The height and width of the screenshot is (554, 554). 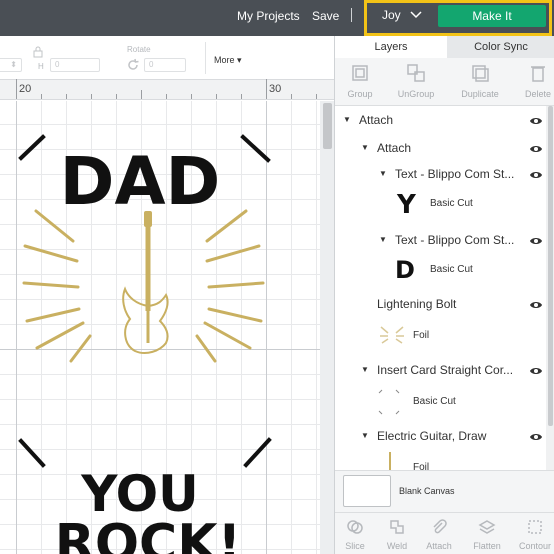 I want to click on more-dropdown: More ▾, so click(x=228, y=60).